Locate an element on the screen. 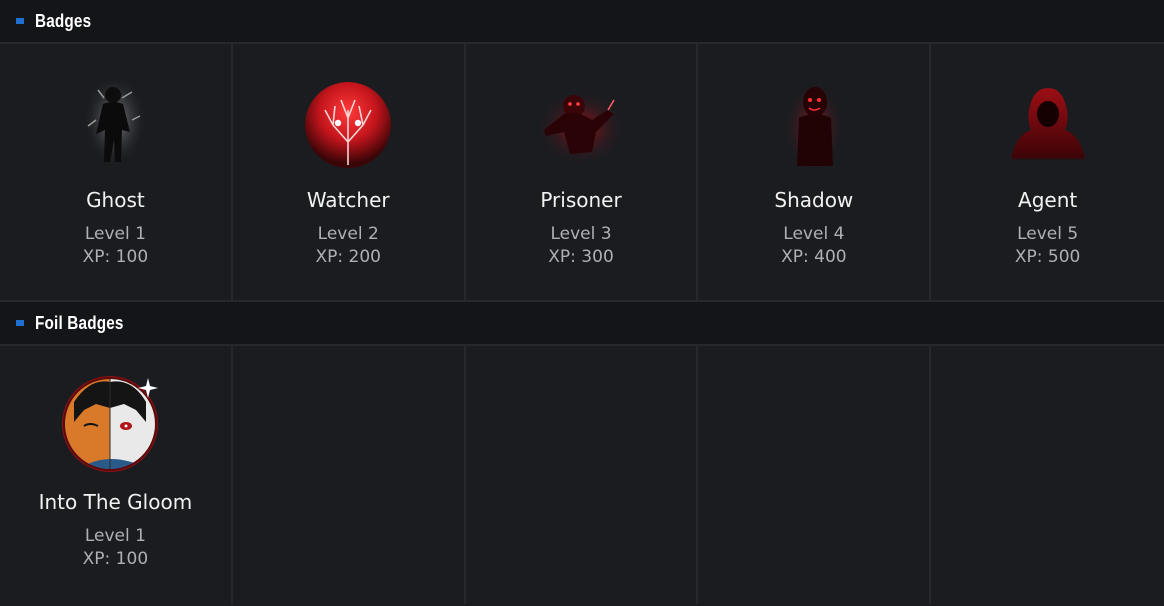 The width and height of the screenshot is (1164, 606). badge-name: Ghost is located at coordinates (115, 200).